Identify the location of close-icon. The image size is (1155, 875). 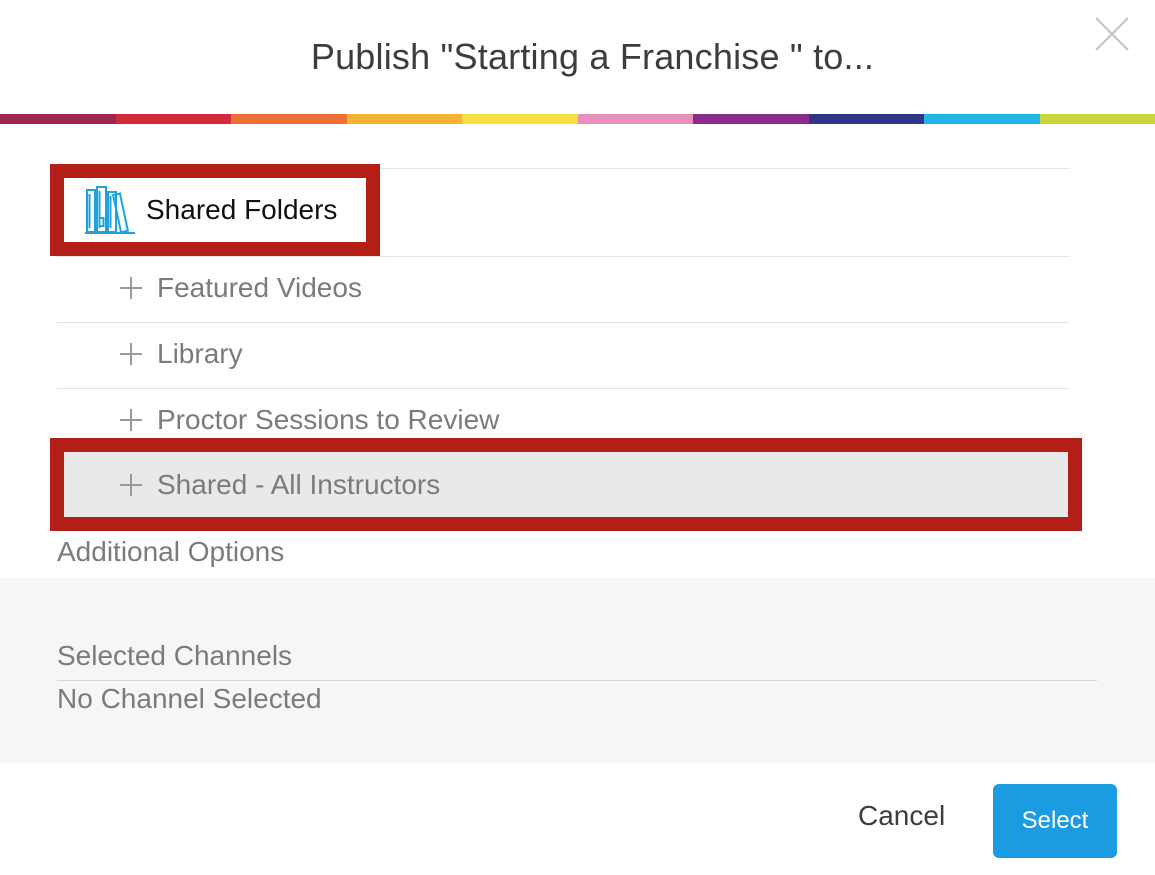
(1112, 34).